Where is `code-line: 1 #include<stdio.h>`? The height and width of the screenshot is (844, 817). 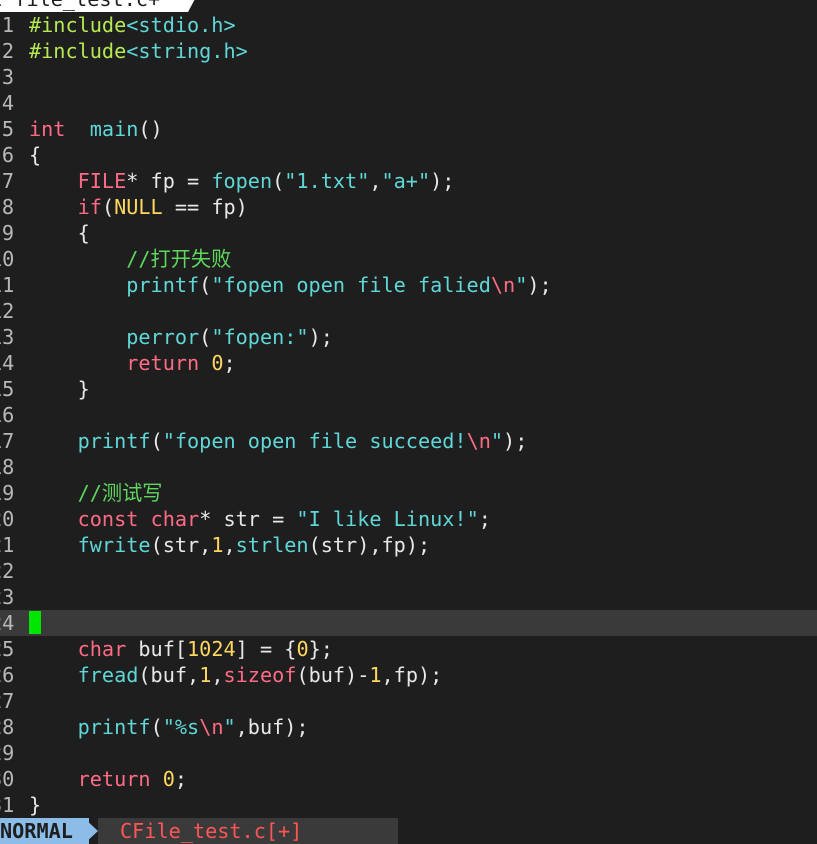 code-line: 1 #include<stdio.h> is located at coordinates (408, 25).